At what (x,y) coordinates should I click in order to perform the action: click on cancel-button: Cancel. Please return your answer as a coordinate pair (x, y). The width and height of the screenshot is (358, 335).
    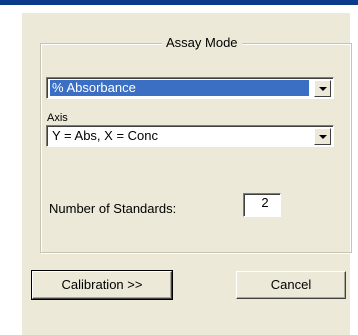
    Looking at the image, I should click on (291, 285).